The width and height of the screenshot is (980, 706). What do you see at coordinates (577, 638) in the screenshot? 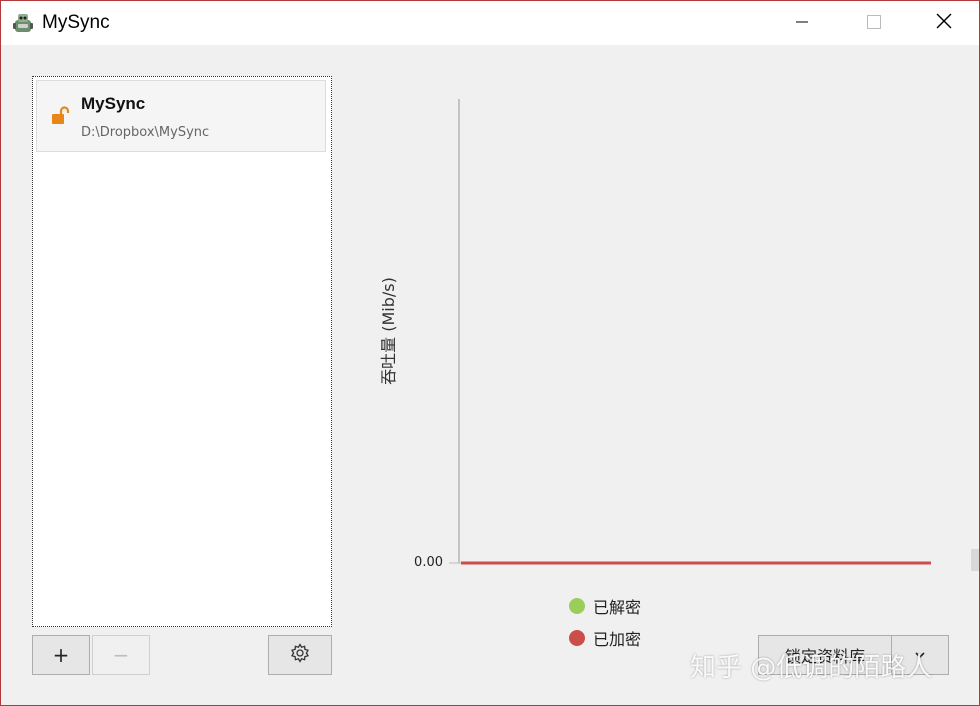
I see `encrypted-dot-icon` at bounding box center [577, 638].